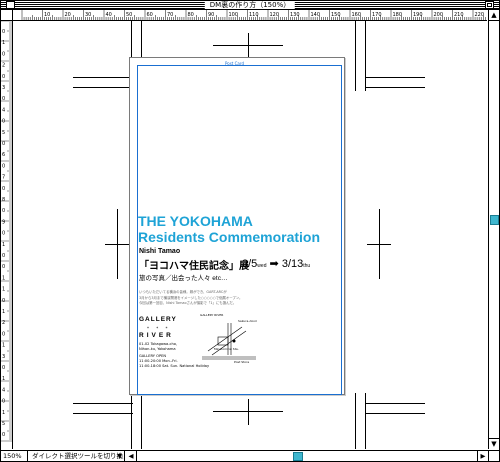  Describe the element at coordinates (3, 88) in the screenshot. I see `ruler-label: 3` at that location.